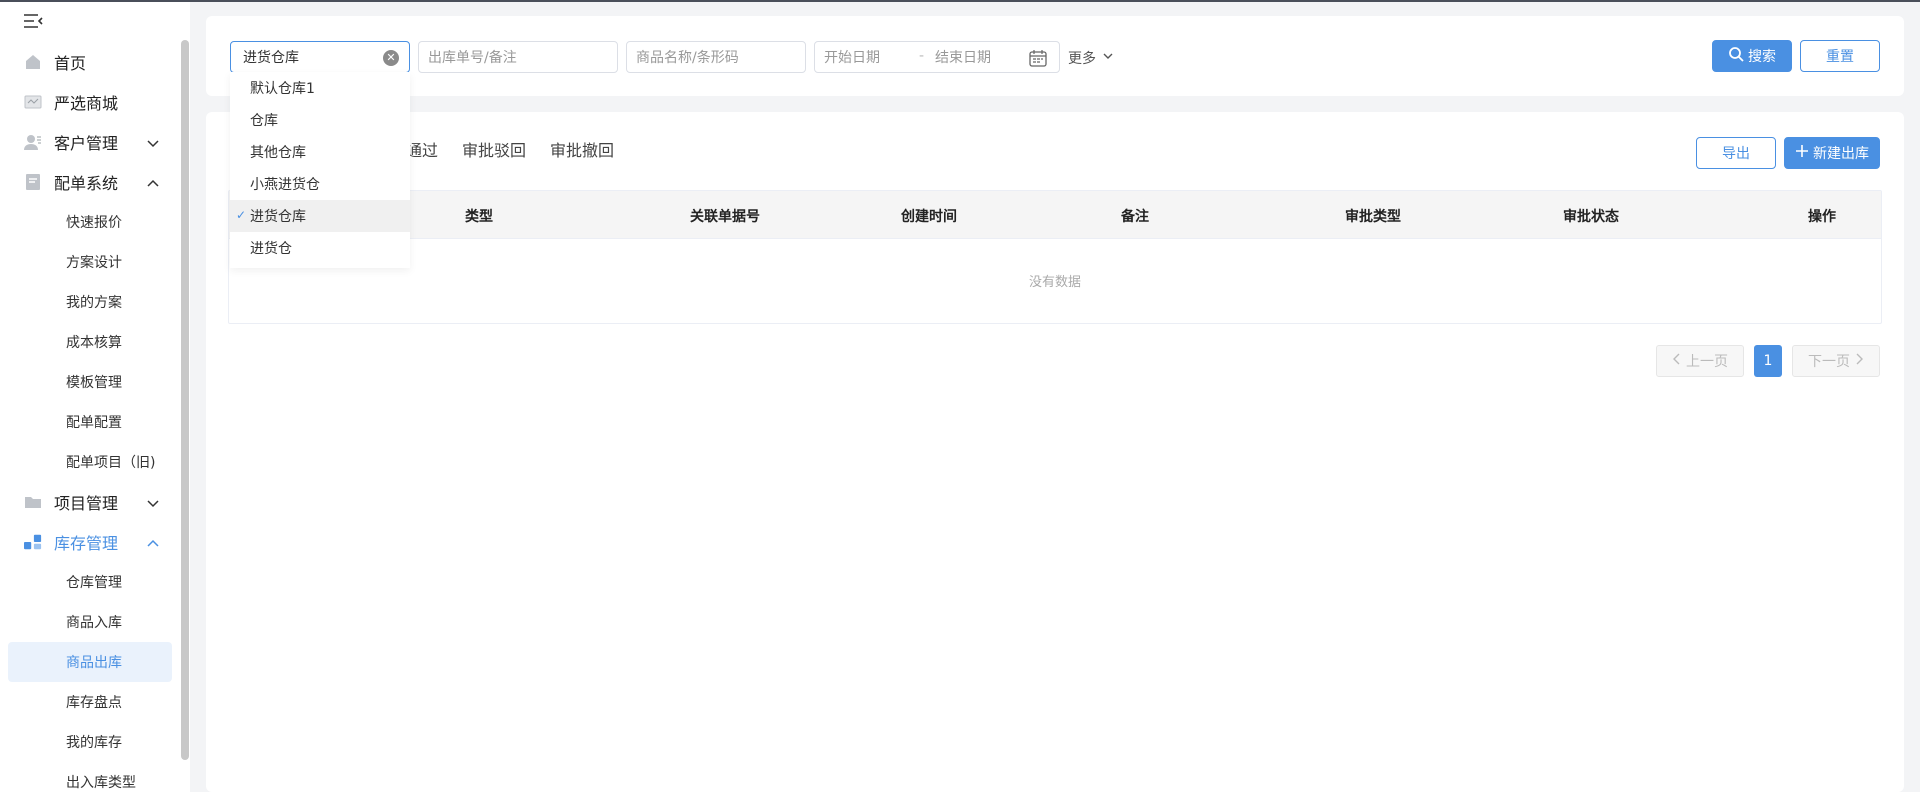 The image size is (1920, 792). What do you see at coordinates (90, 582) in the screenshot?
I see `sidebar-subitem-warehouse-management: 仓库管理` at bounding box center [90, 582].